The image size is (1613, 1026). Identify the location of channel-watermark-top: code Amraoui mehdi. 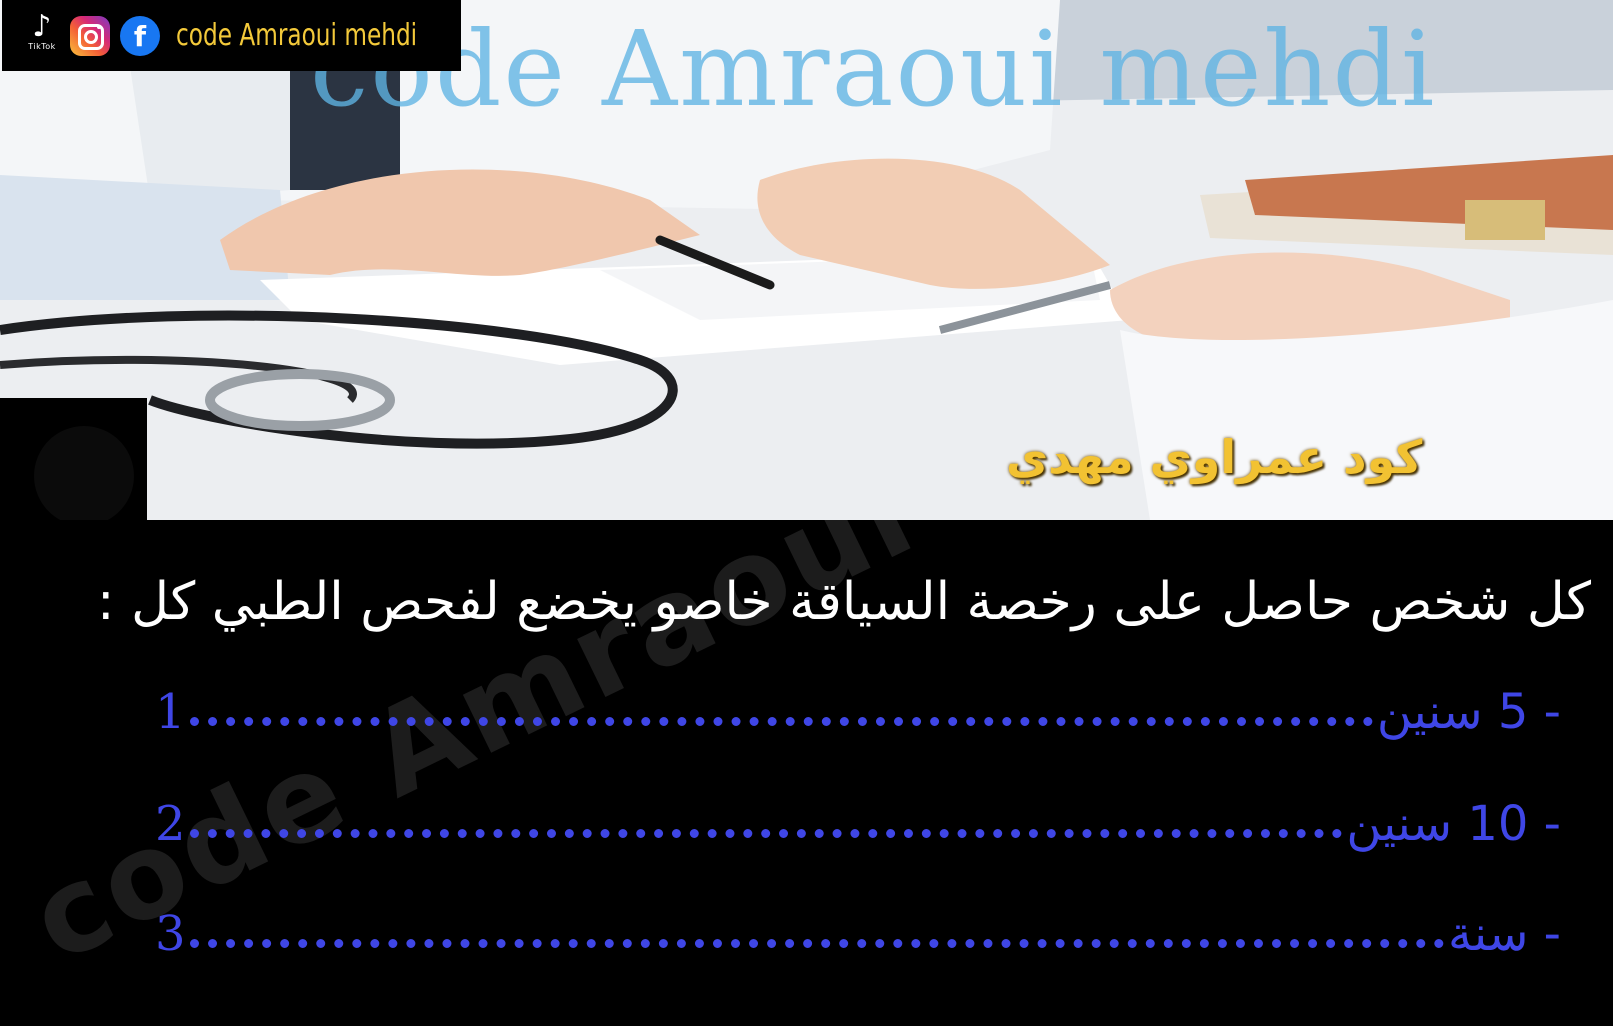
(873, 69).